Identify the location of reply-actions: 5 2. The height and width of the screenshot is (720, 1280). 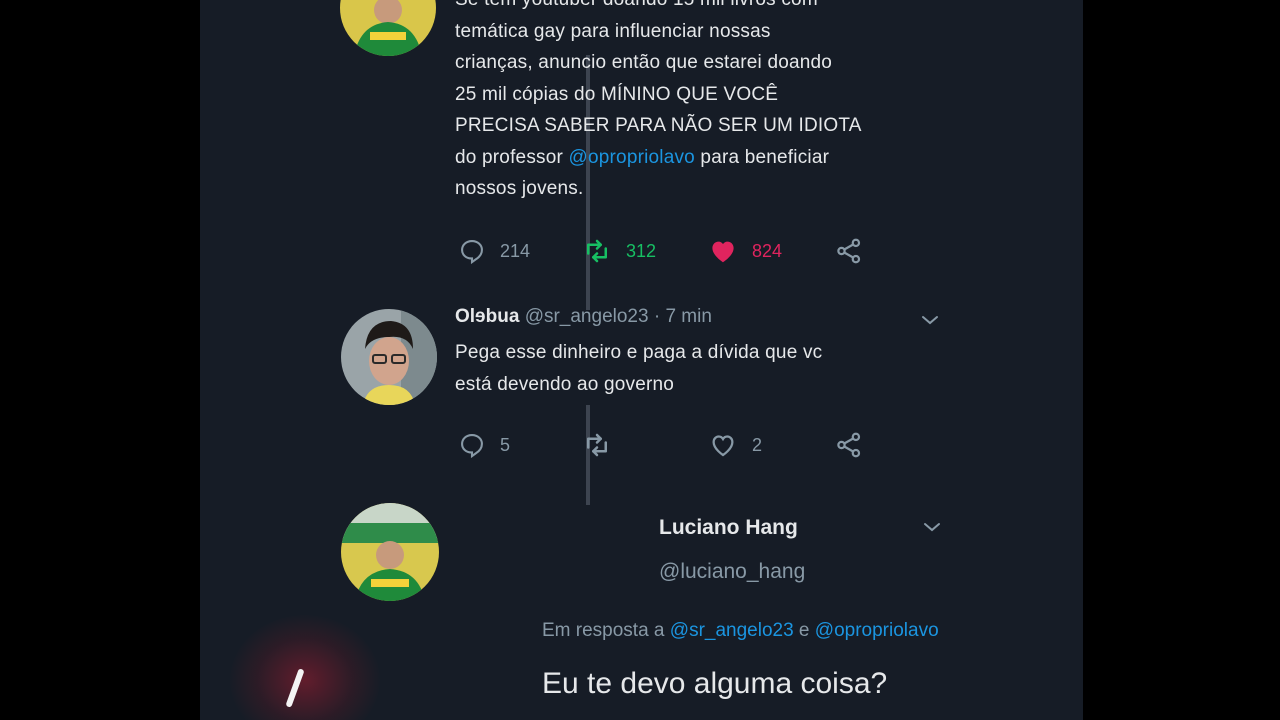
(668, 445).